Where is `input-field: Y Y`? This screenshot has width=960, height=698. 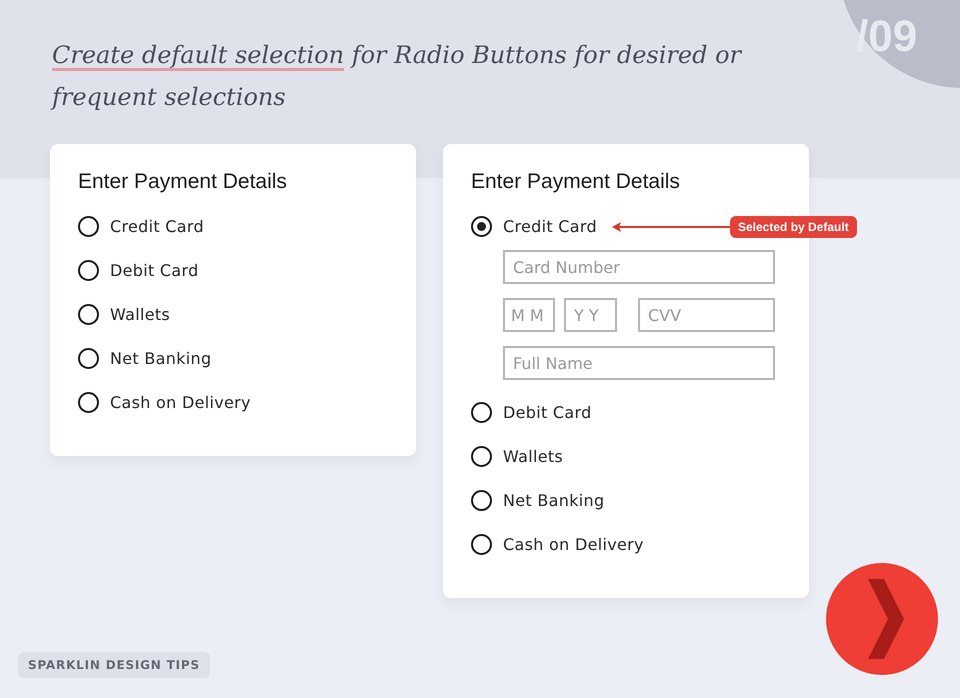
input-field: Y Y is located at coordinates (590, 315).